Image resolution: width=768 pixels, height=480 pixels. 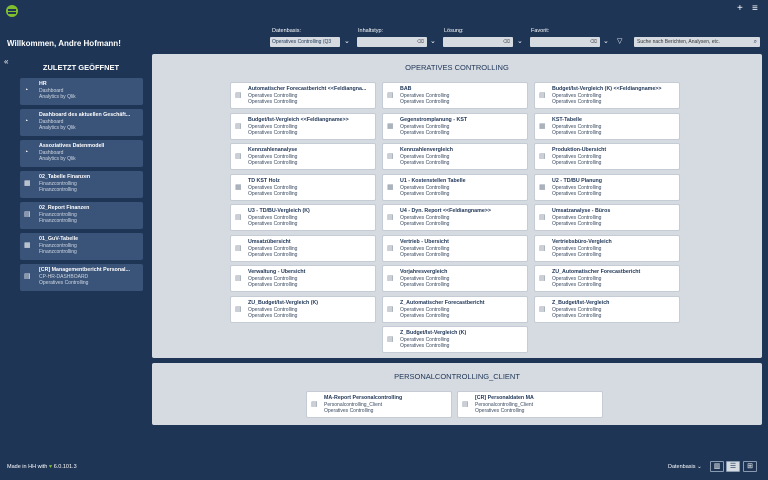 I want to click on footer-credit: Made in HH with ♥ 6.0.101.3, so click(x=42, y=467).